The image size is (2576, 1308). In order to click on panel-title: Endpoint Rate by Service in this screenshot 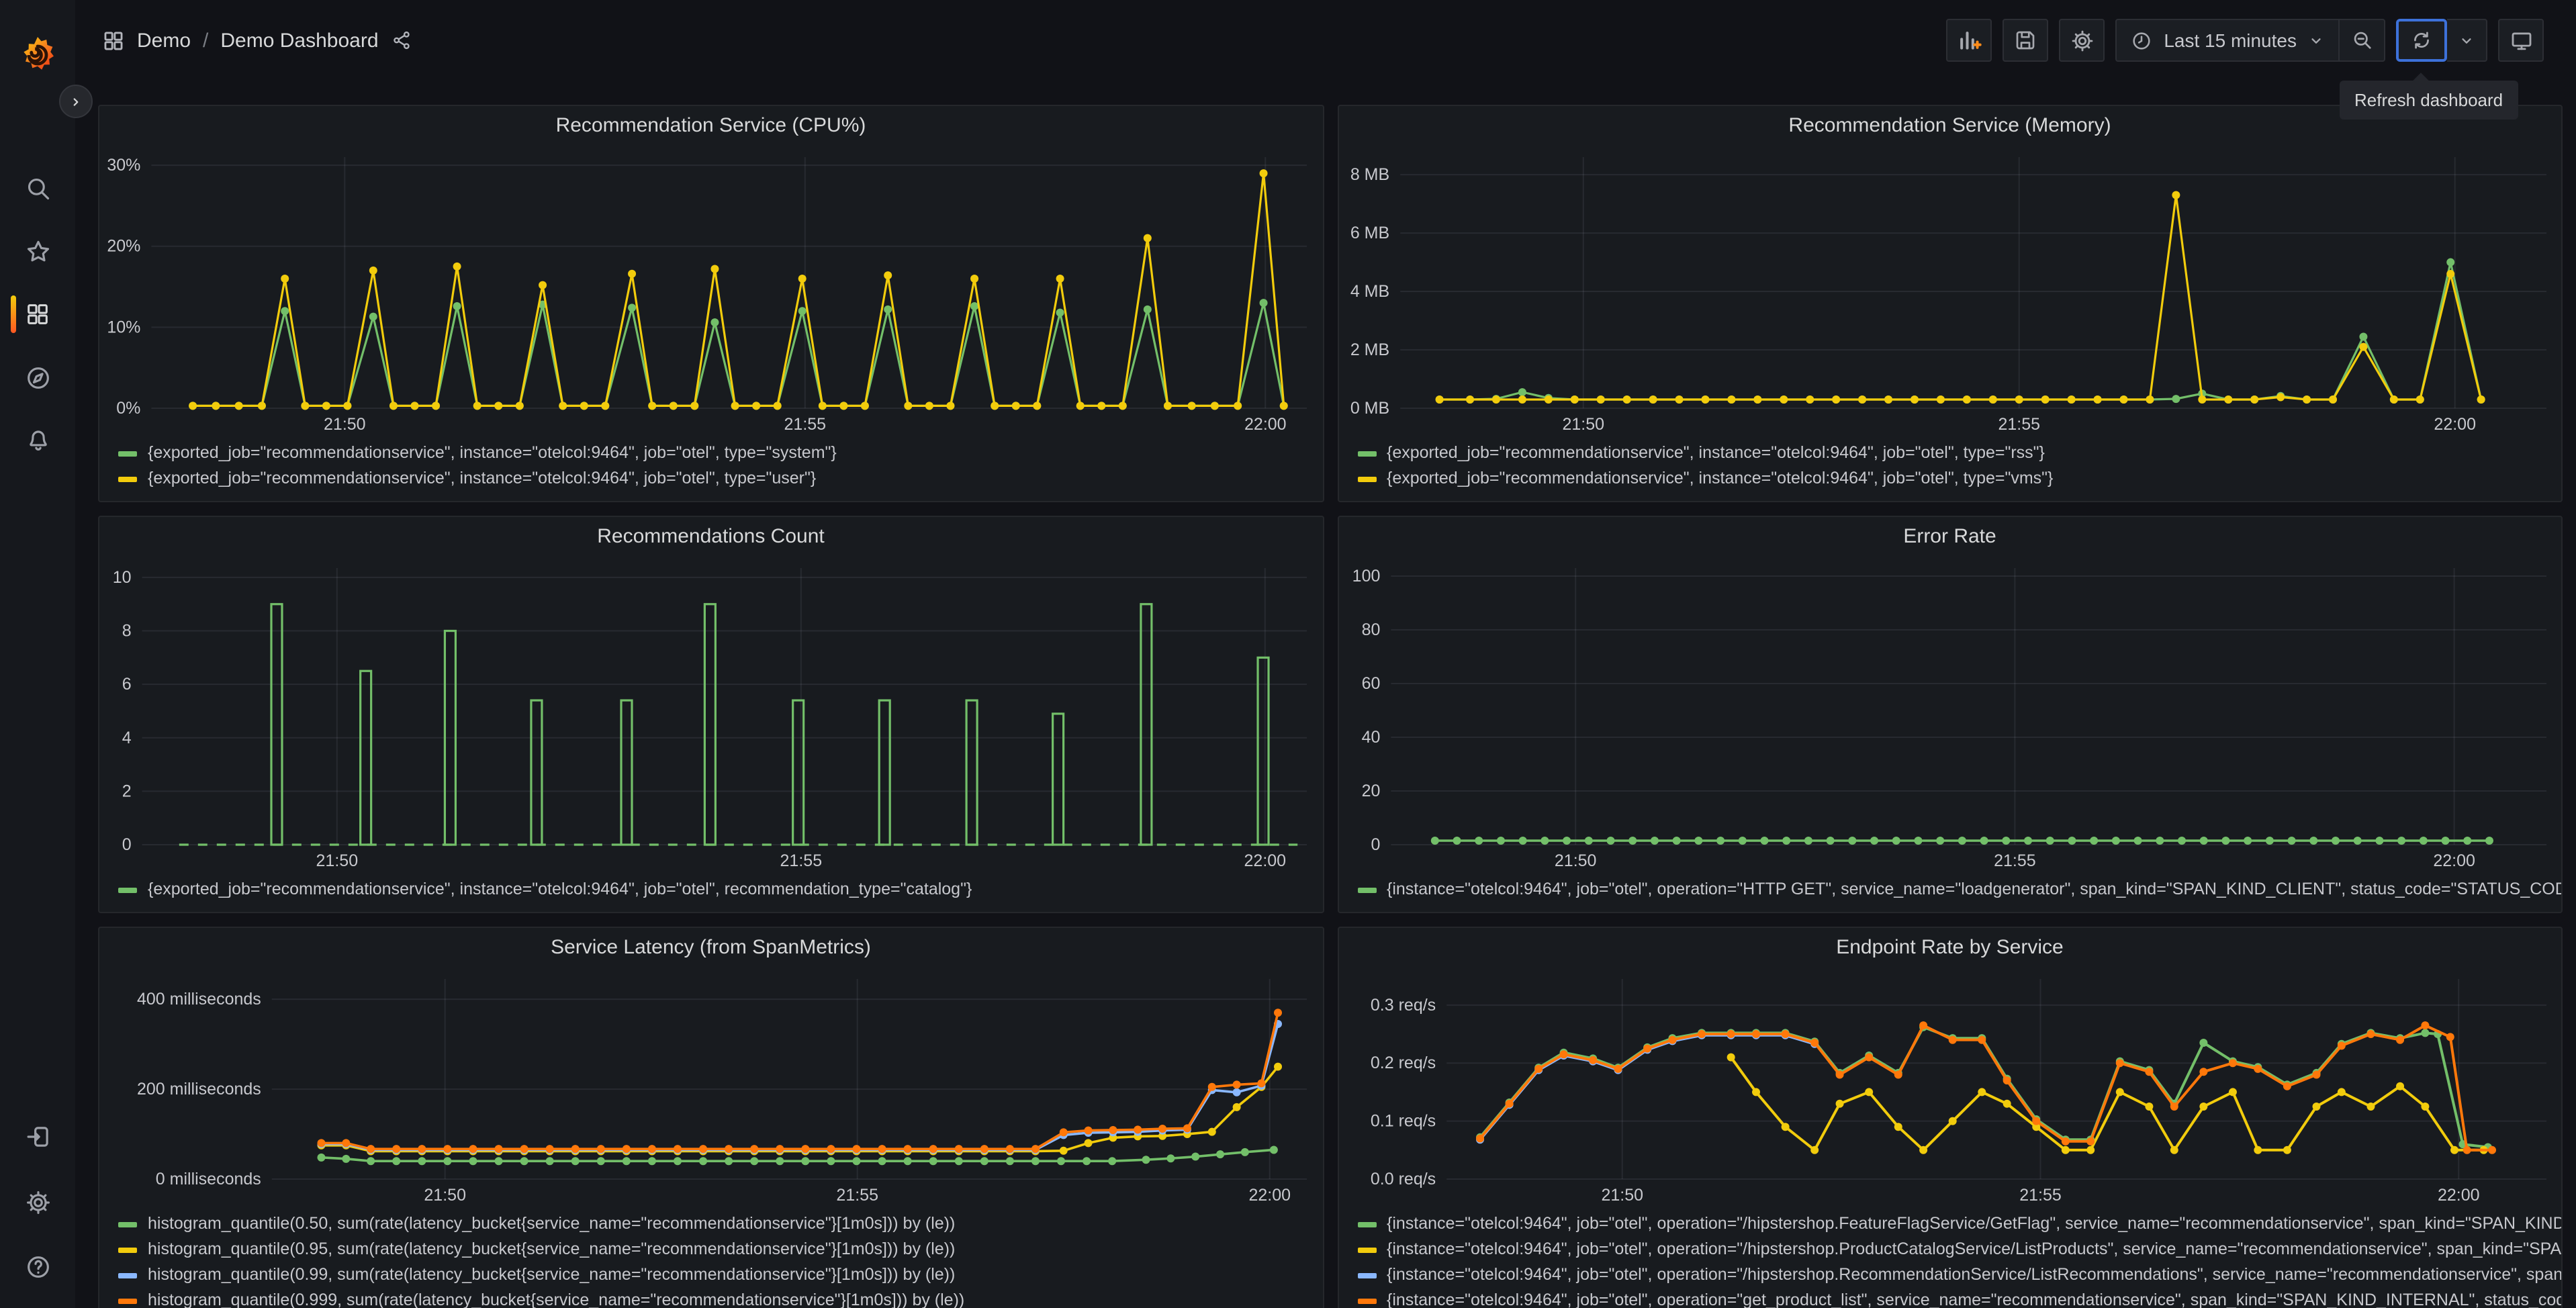, I will do `click(1949, 948)`.